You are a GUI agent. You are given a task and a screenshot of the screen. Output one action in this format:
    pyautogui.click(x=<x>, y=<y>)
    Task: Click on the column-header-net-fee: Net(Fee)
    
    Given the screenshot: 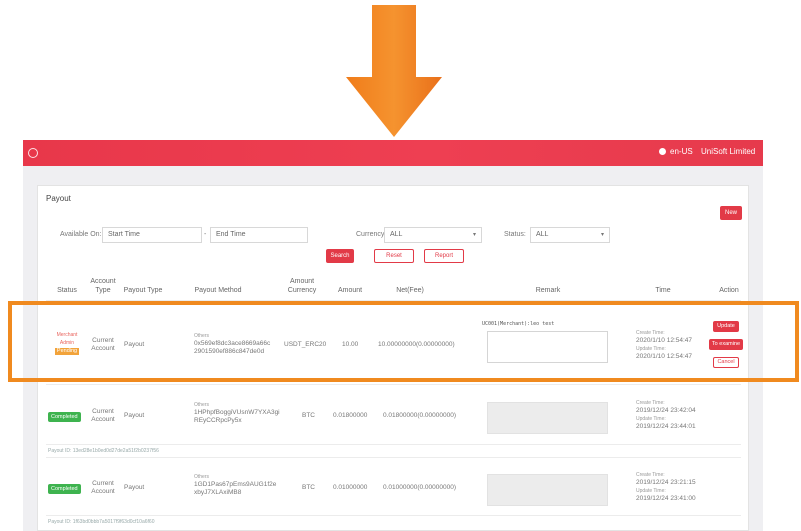 What is the action you would take?
    pyautogui.click(x=410, y=290)
    